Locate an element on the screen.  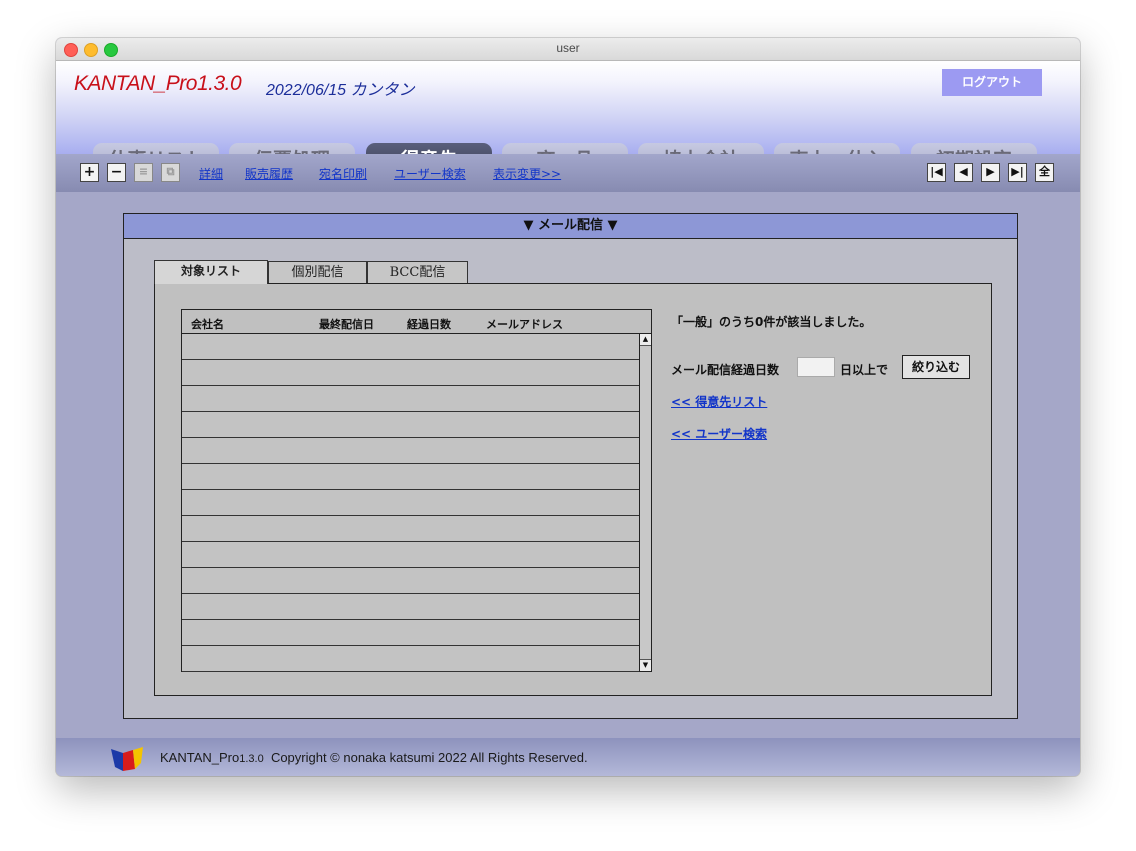
list-icon: ≡ is located at coordinates (143, 172).